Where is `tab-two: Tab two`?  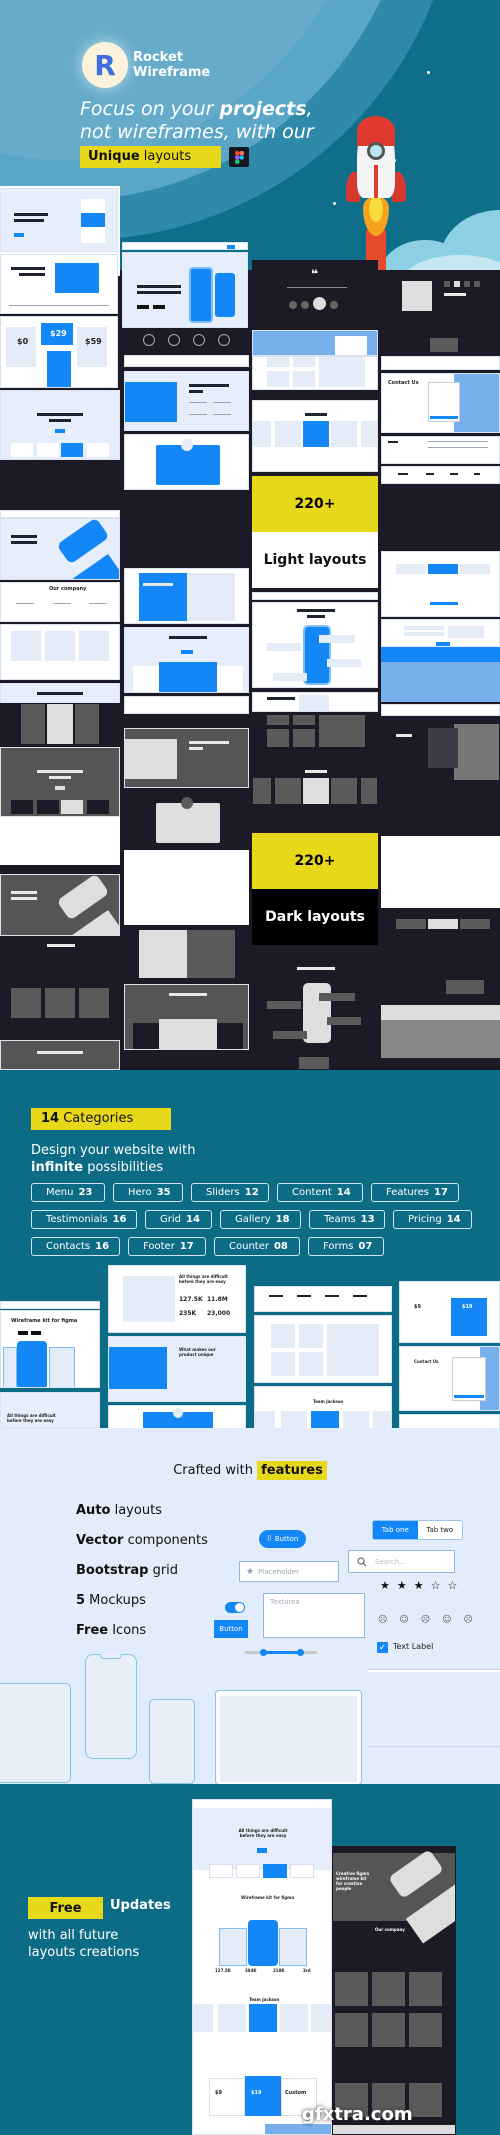
tab-two: Tab two is located at coordinates (440, 1530).